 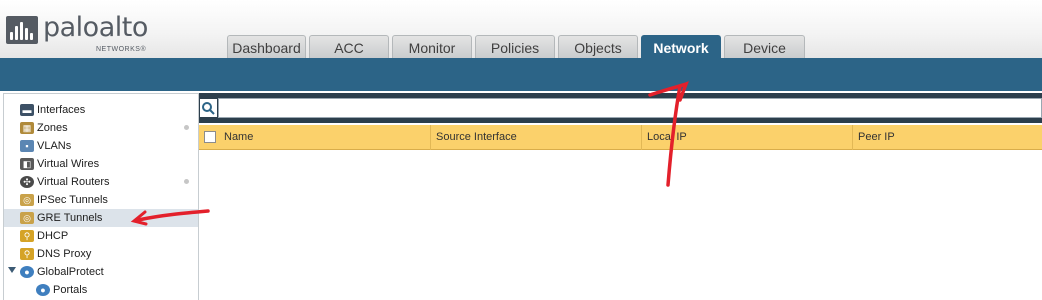 I want to click on sidebar-item-interfaces: ▬ Interfaces, so click(x=101, y=110).